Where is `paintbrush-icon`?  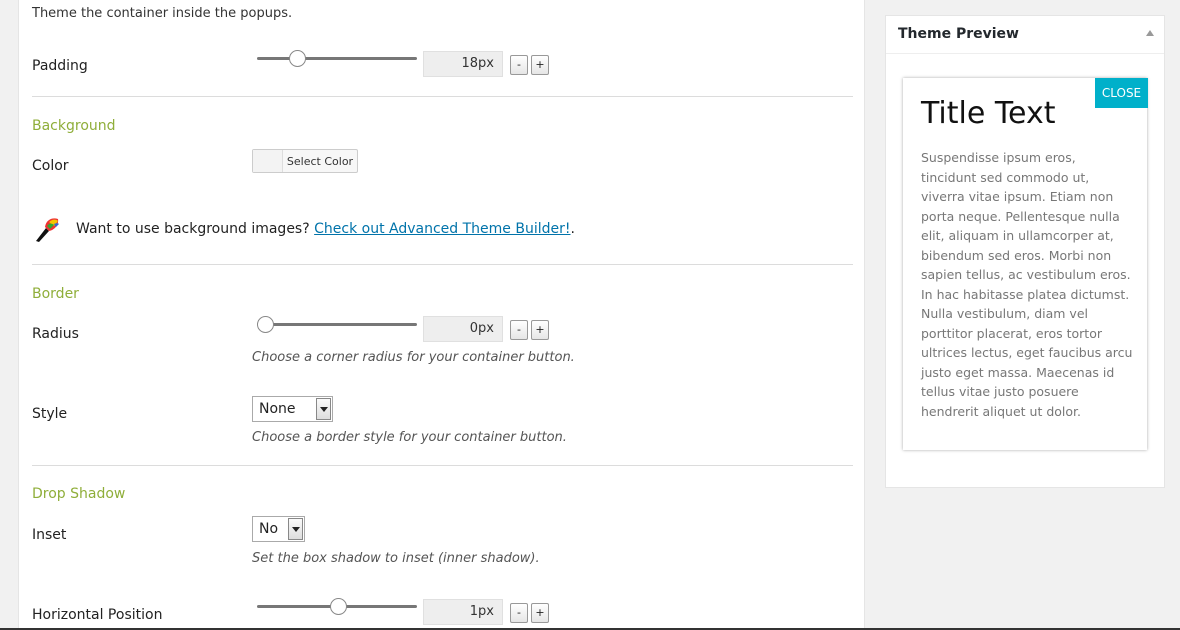 paintbrush-icon is located at coordinates (47, 230).